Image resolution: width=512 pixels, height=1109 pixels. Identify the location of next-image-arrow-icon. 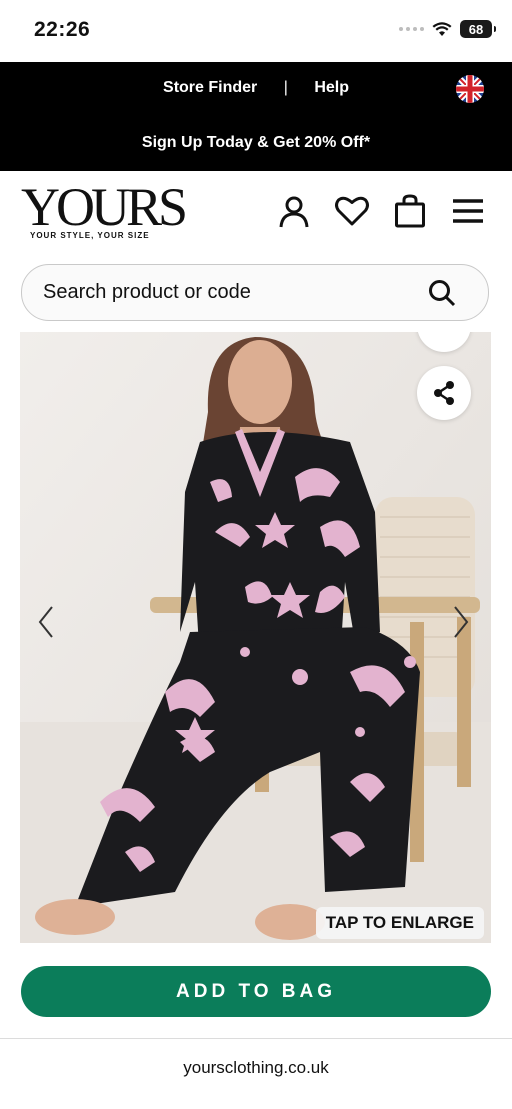
(460, 622).